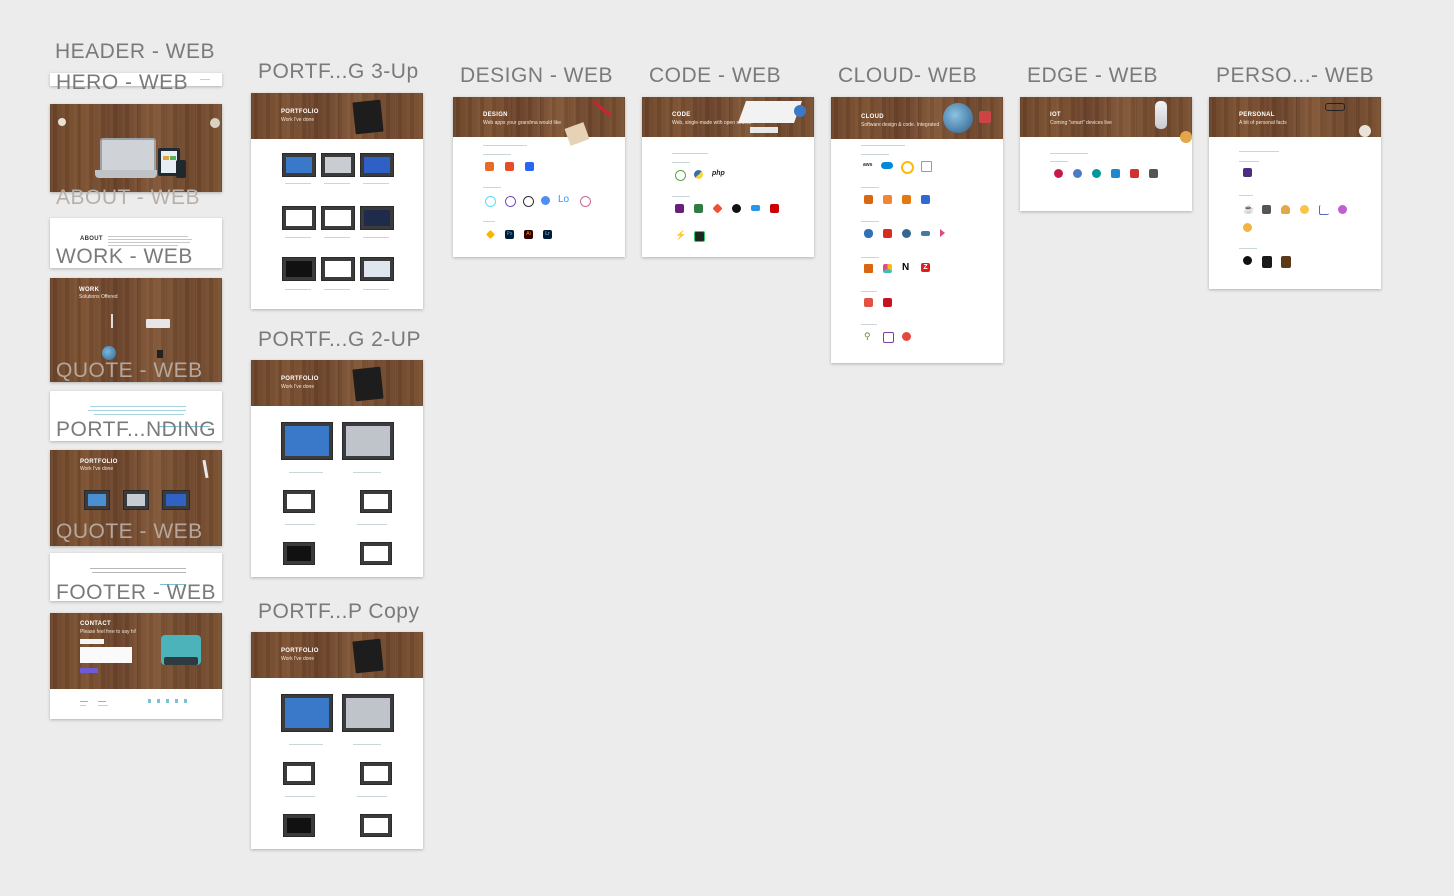 Image resolution: width=1454 pixels, height=896 pixels. I want to click on globe-icon, so click(958, 118).